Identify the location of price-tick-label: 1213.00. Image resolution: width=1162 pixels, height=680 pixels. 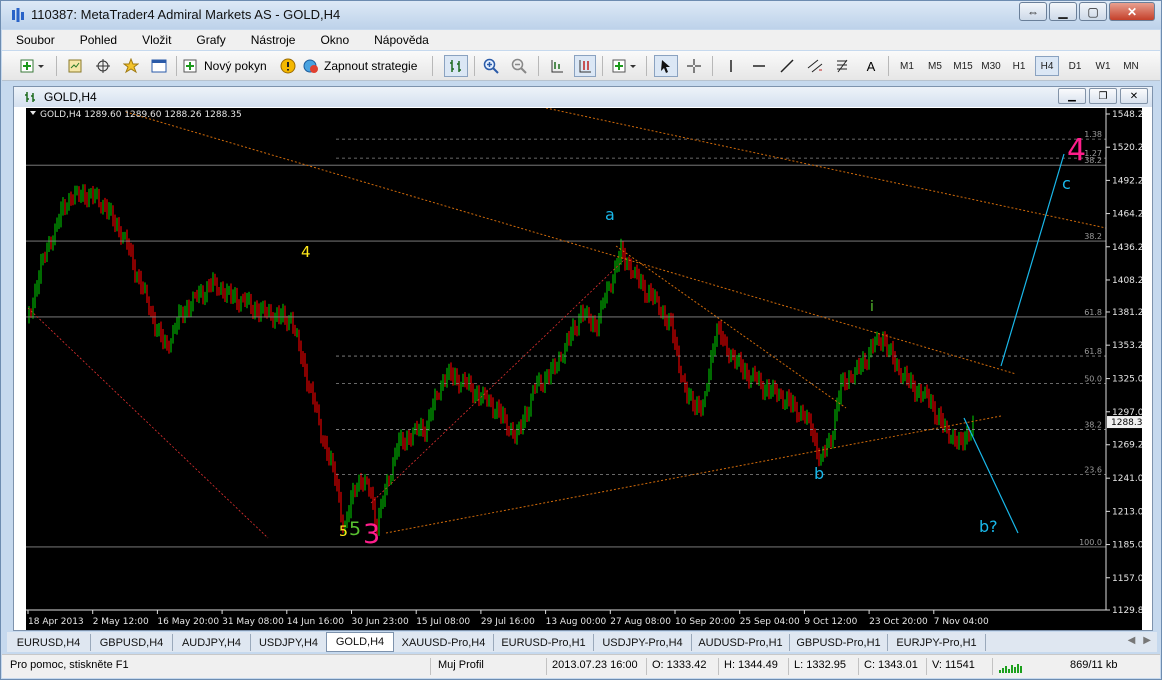
(1127, 512).